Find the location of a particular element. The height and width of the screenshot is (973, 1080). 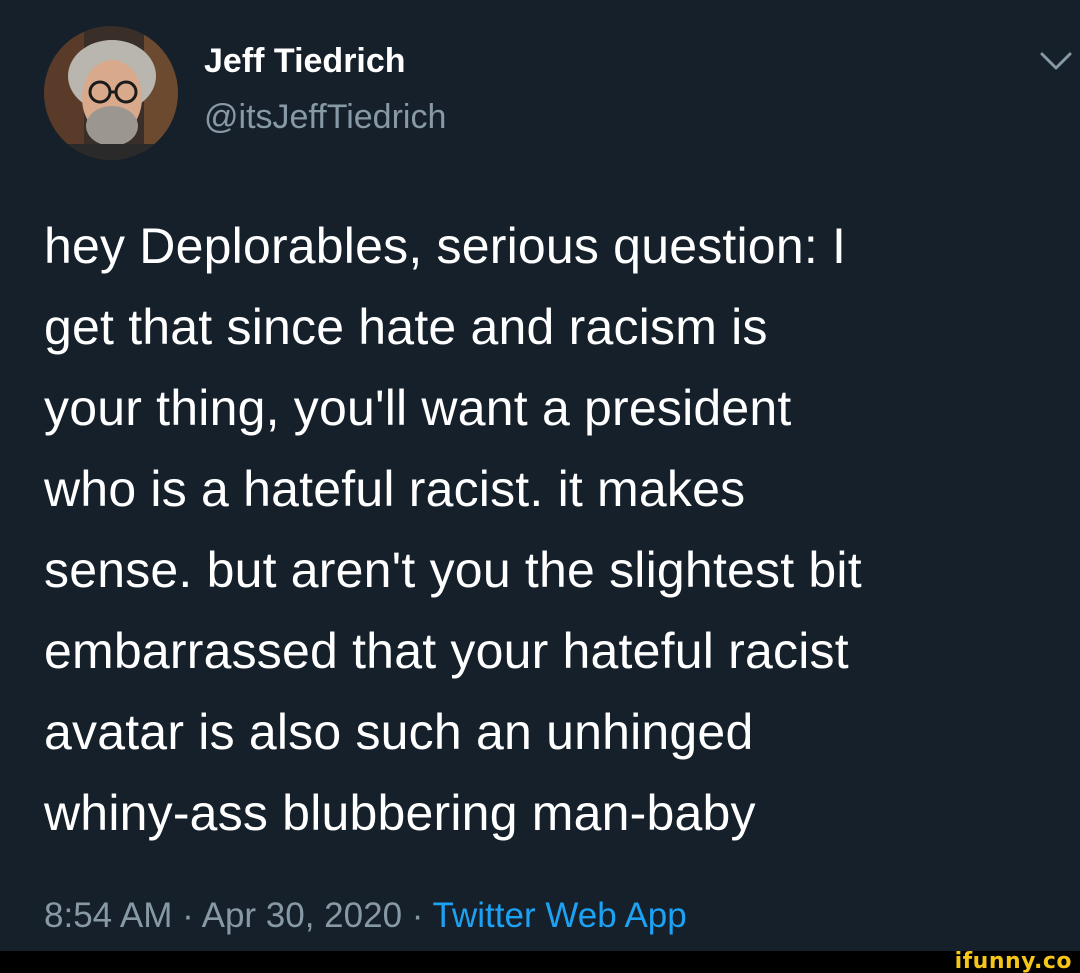

display-name: Jeff Tiedrich is located at coordinates (305, 61).